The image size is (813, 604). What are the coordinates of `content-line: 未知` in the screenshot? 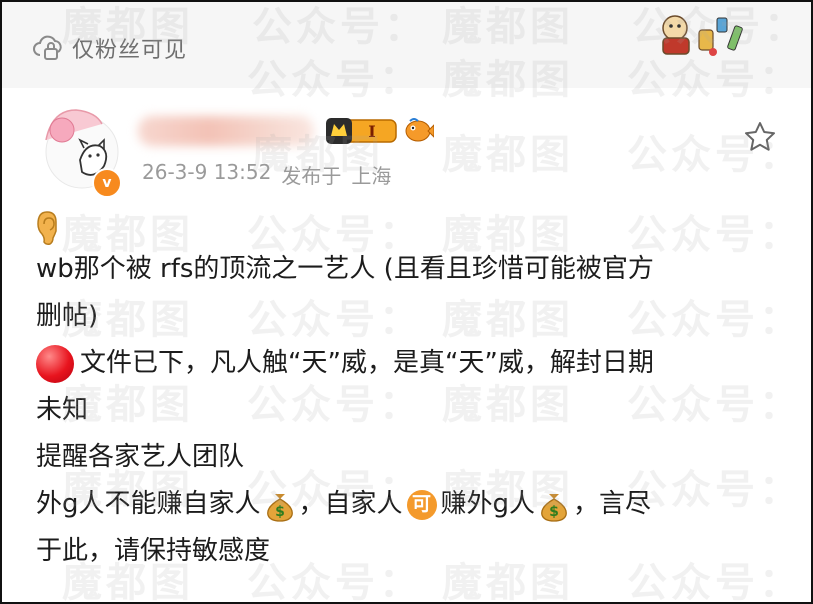 It's located at (62, 410).